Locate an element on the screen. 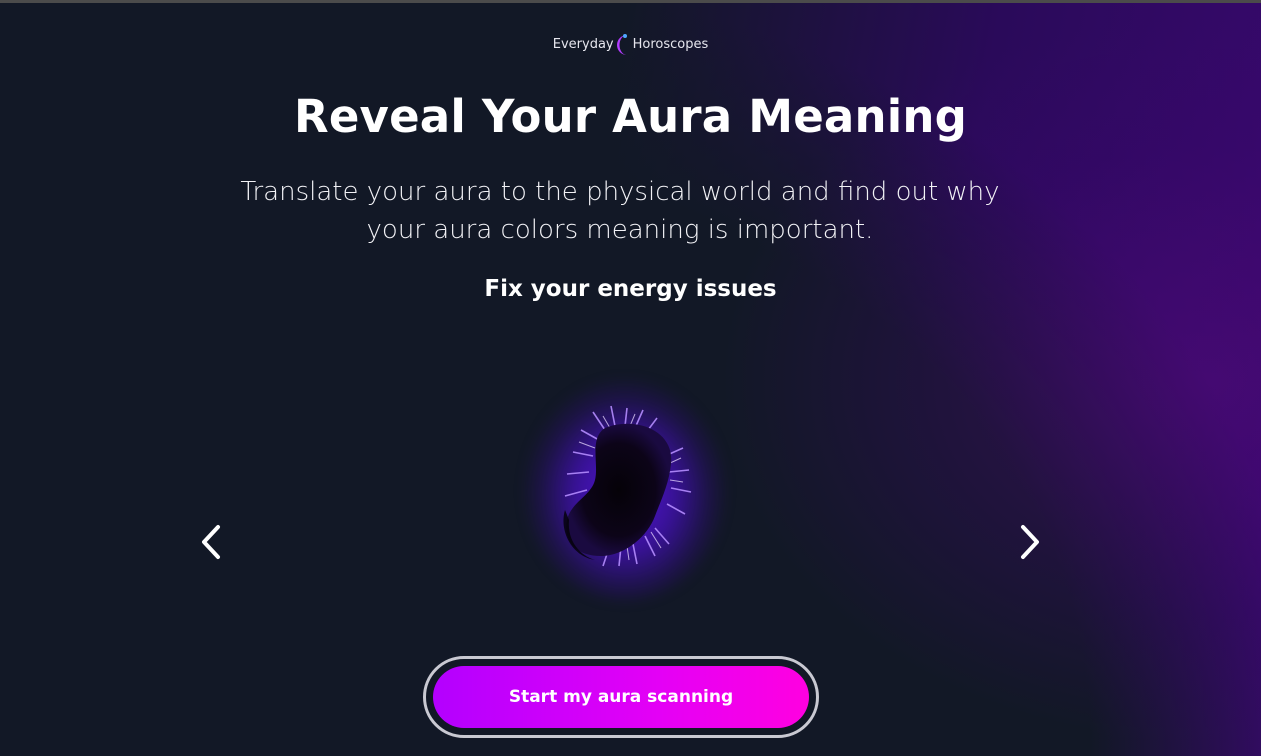 The image size is (1261, 756). brand-logo: Everyday Horoscopes is located at coordinates (630, 44).